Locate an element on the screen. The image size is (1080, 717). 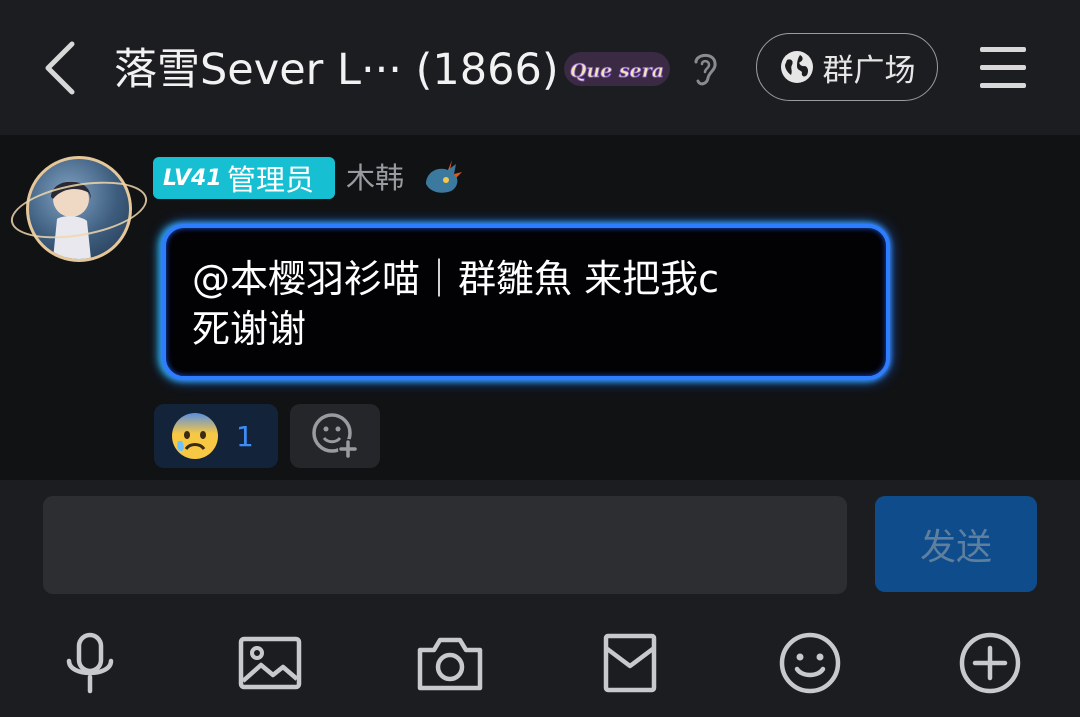
anxious-face-with-sweat-icon is located at coordinates (195, 436).